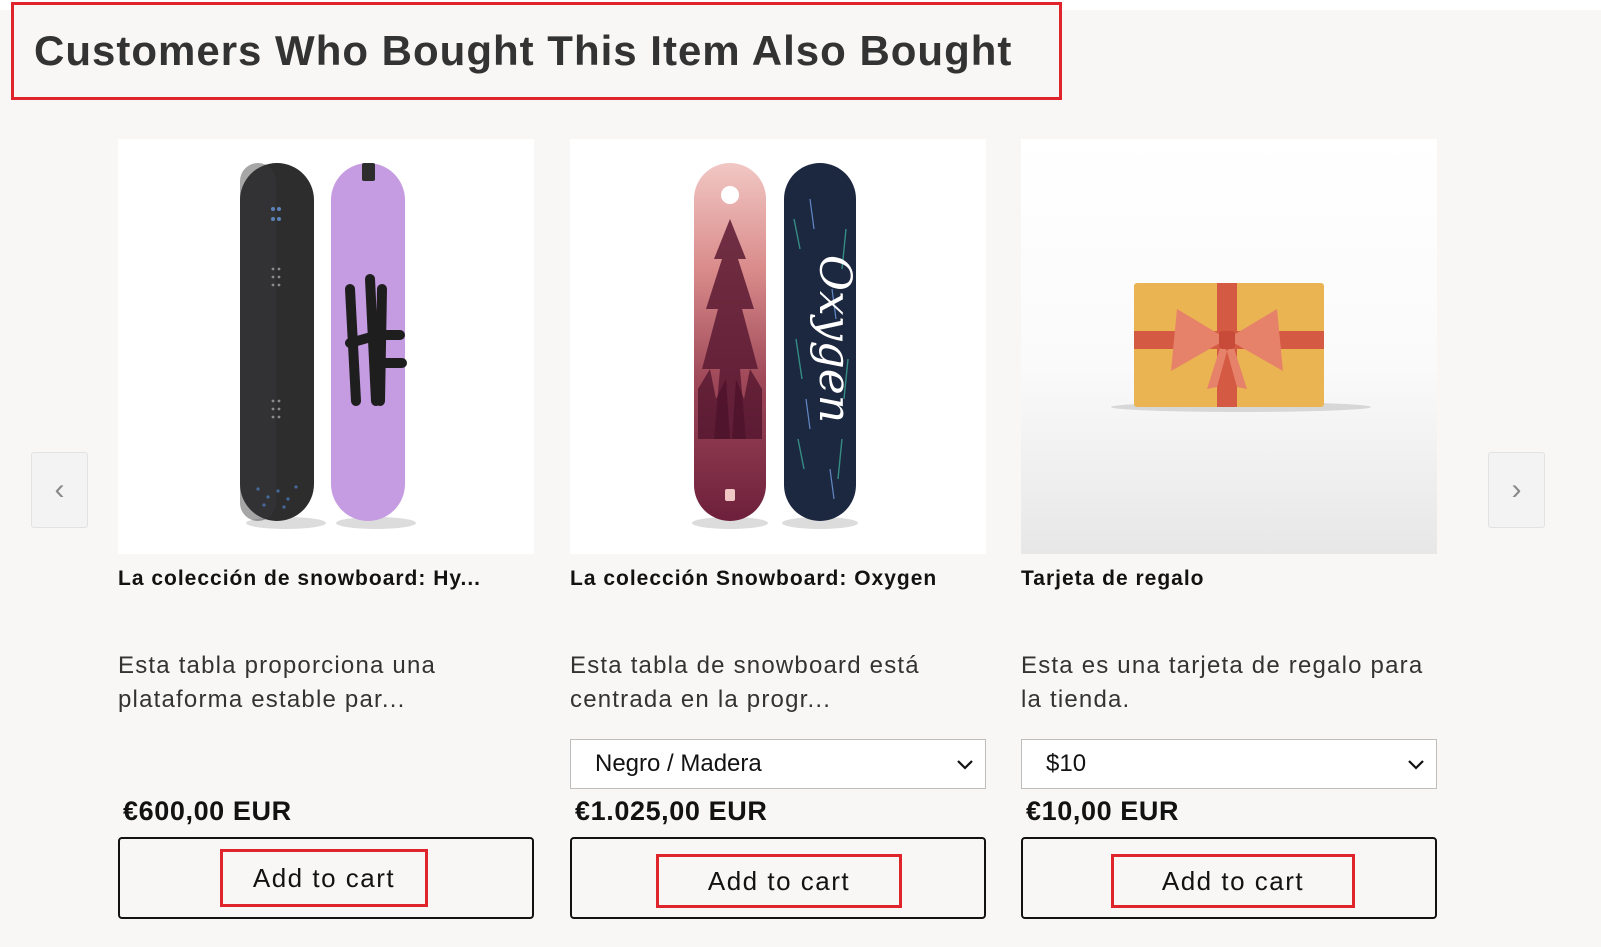 This screenshot has height=947, width=1601. I want to click on chevron-left-icon: ‹, so click(59, 489).